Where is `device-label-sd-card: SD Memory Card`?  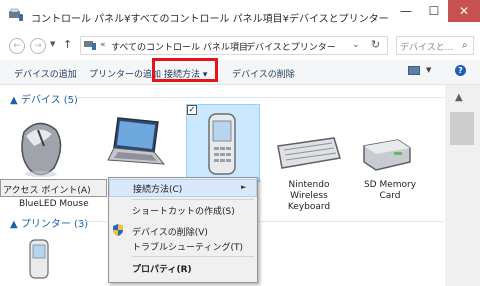
device-label-sd-card: SD Memory Card is located at coordinates (390, 190).